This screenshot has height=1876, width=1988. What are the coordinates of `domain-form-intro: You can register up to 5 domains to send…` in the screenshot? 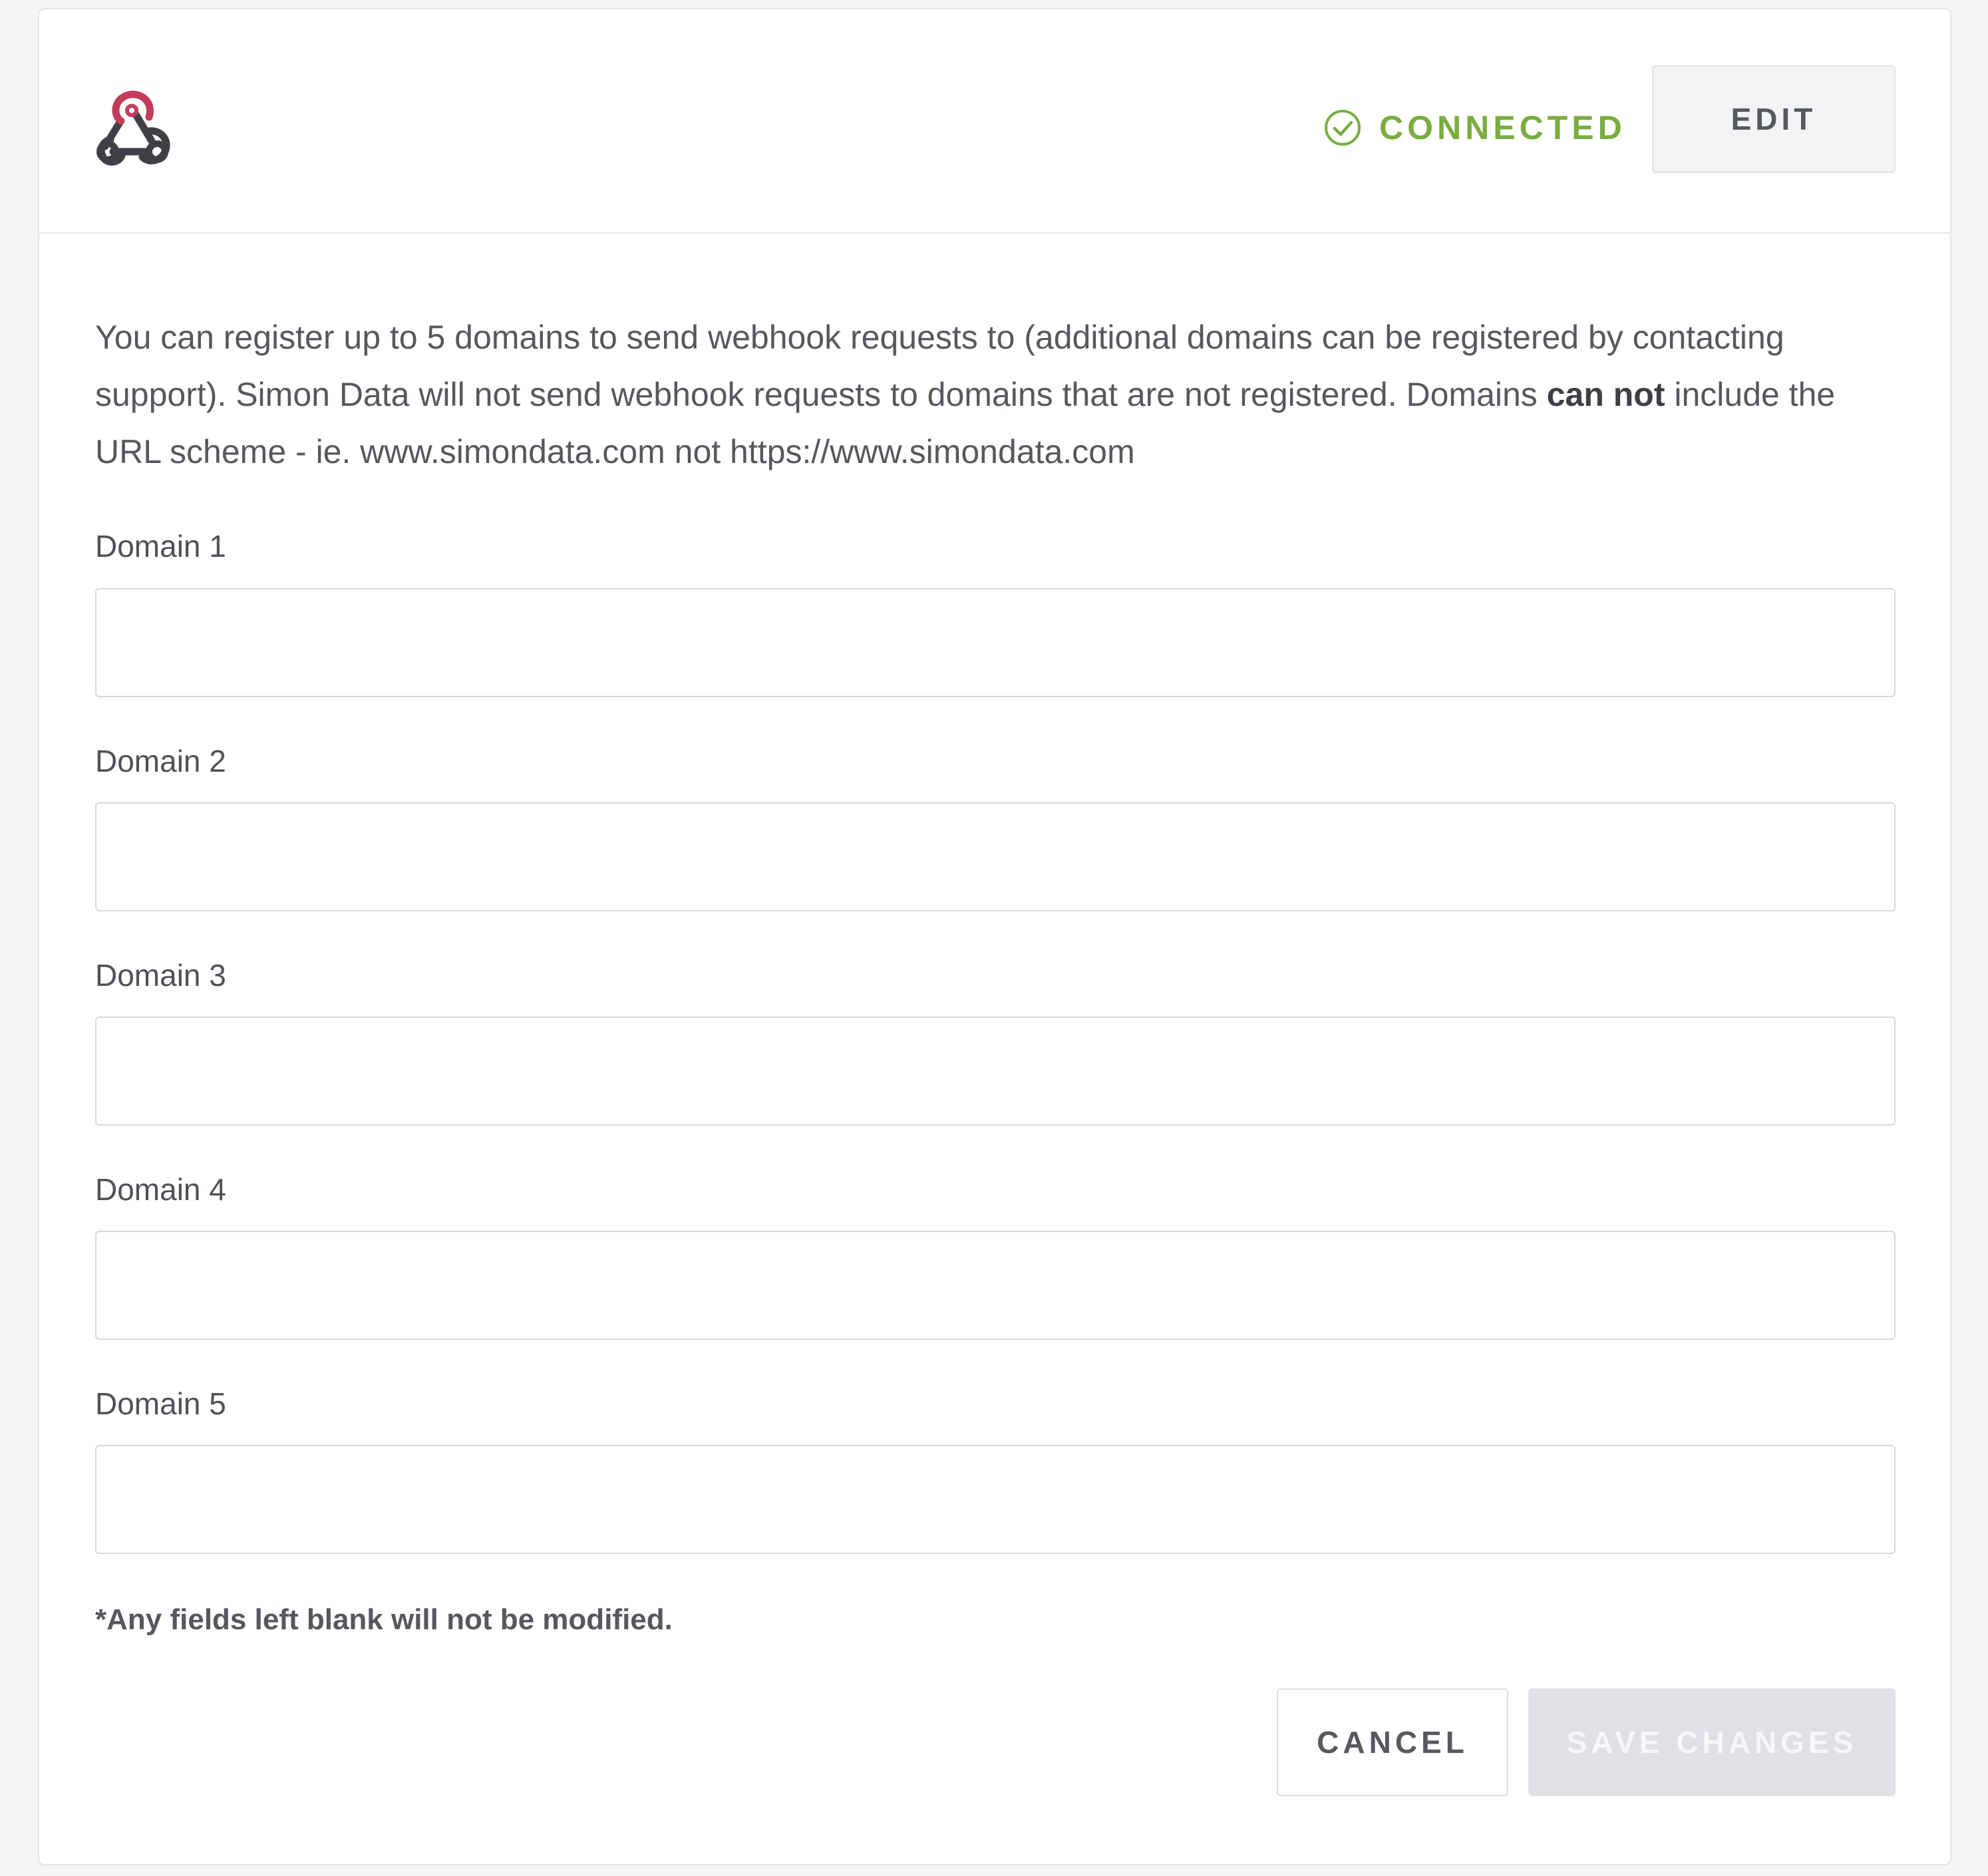 It's located at (995, 394).